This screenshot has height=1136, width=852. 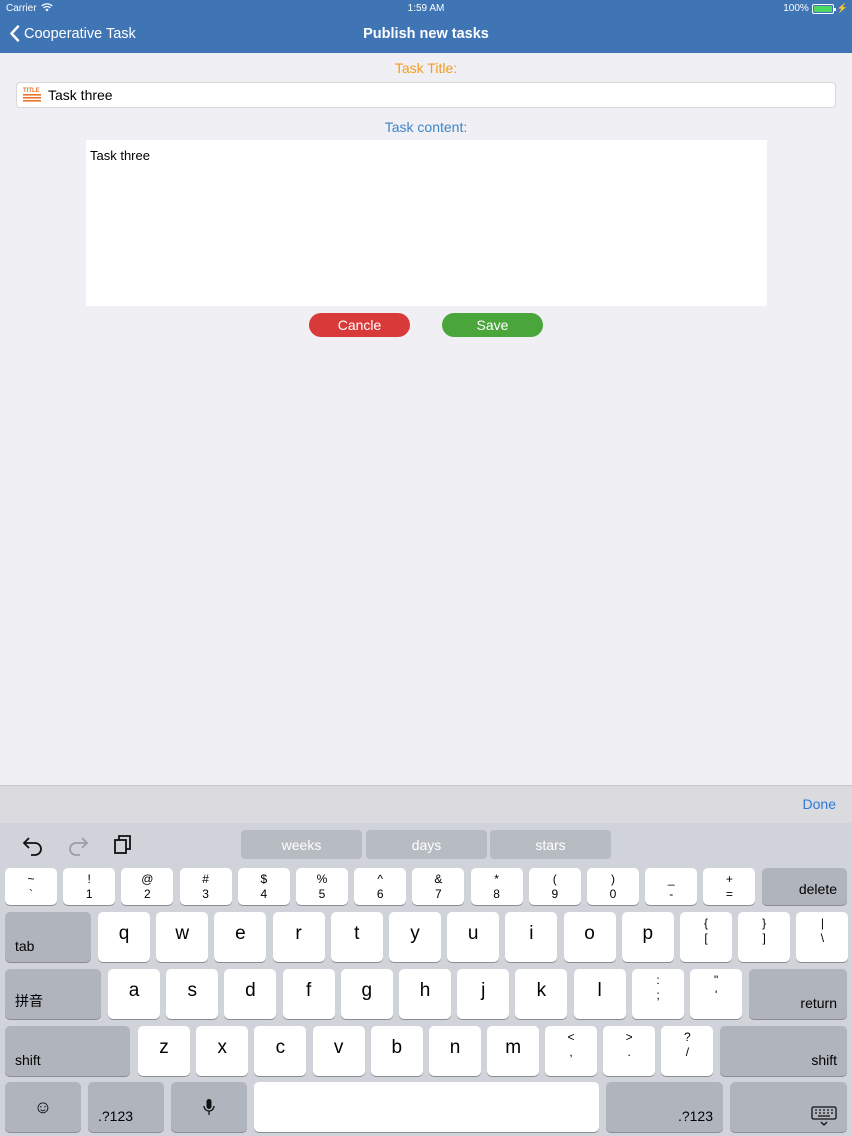 I want to click on save-button: Save, so click(x=492, y=325).